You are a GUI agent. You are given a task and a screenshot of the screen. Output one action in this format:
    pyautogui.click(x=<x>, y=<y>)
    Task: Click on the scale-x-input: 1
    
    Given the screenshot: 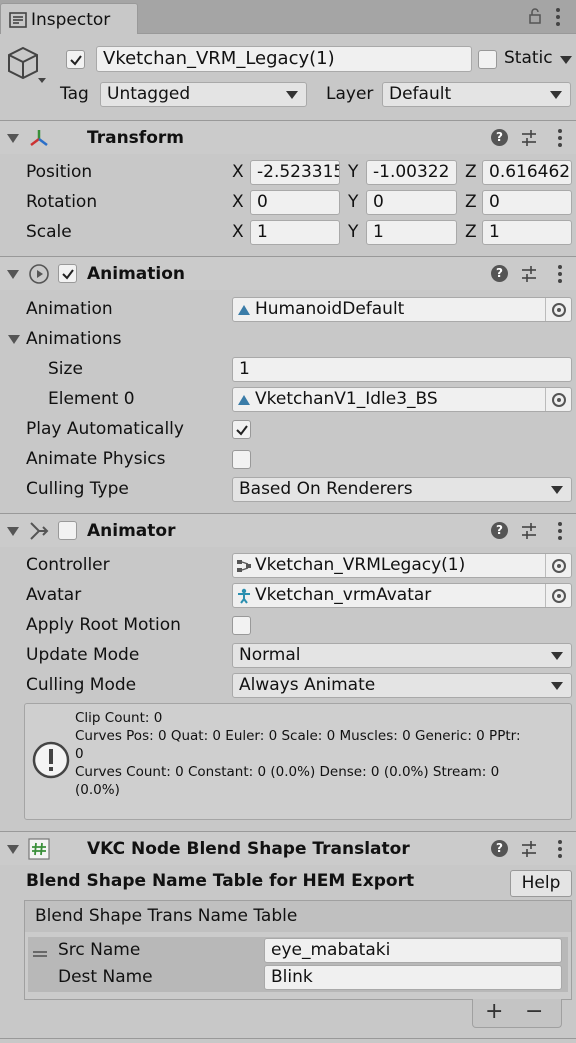 What is the action you would take?
    pyautogui.click(x=295, y=232)
    